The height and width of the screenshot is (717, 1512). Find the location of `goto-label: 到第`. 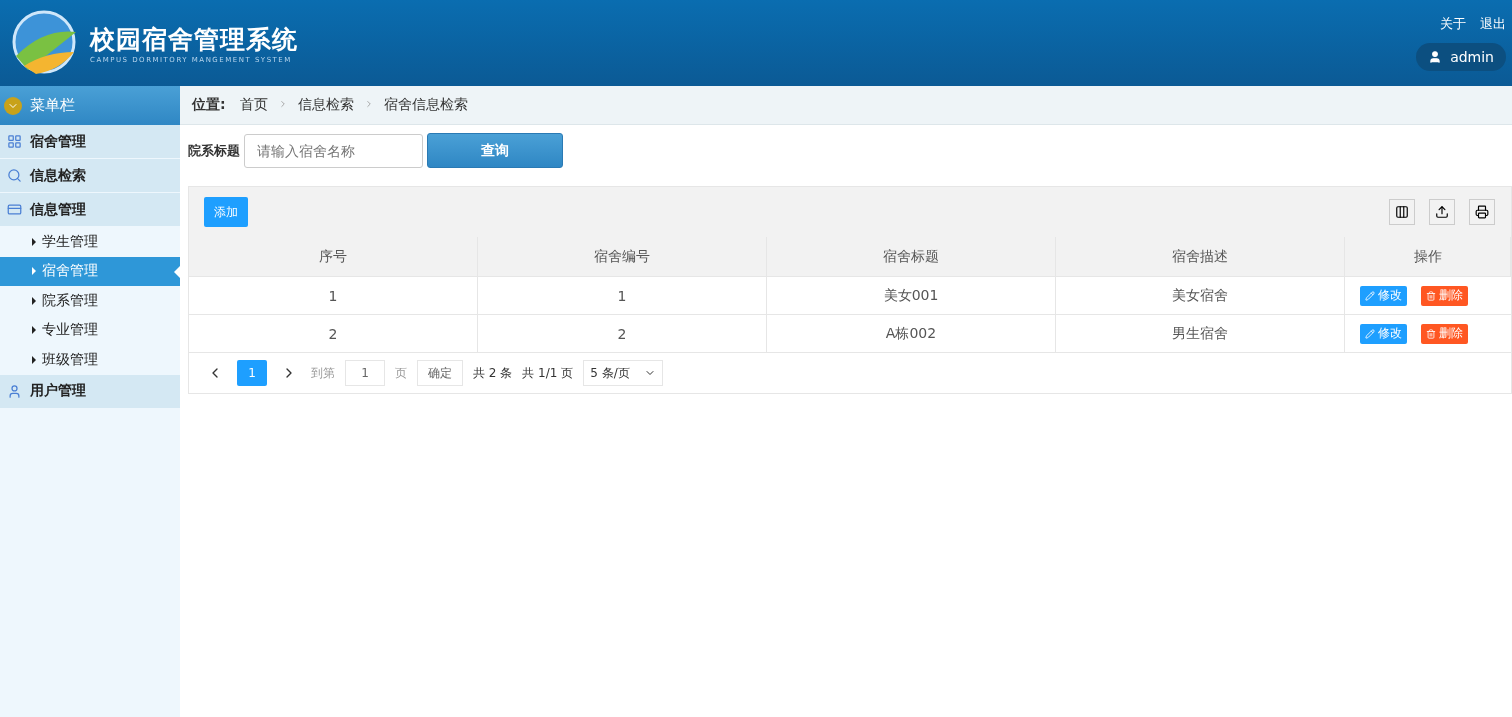

goto-label: 到第 is located at coordinates (323, 373).